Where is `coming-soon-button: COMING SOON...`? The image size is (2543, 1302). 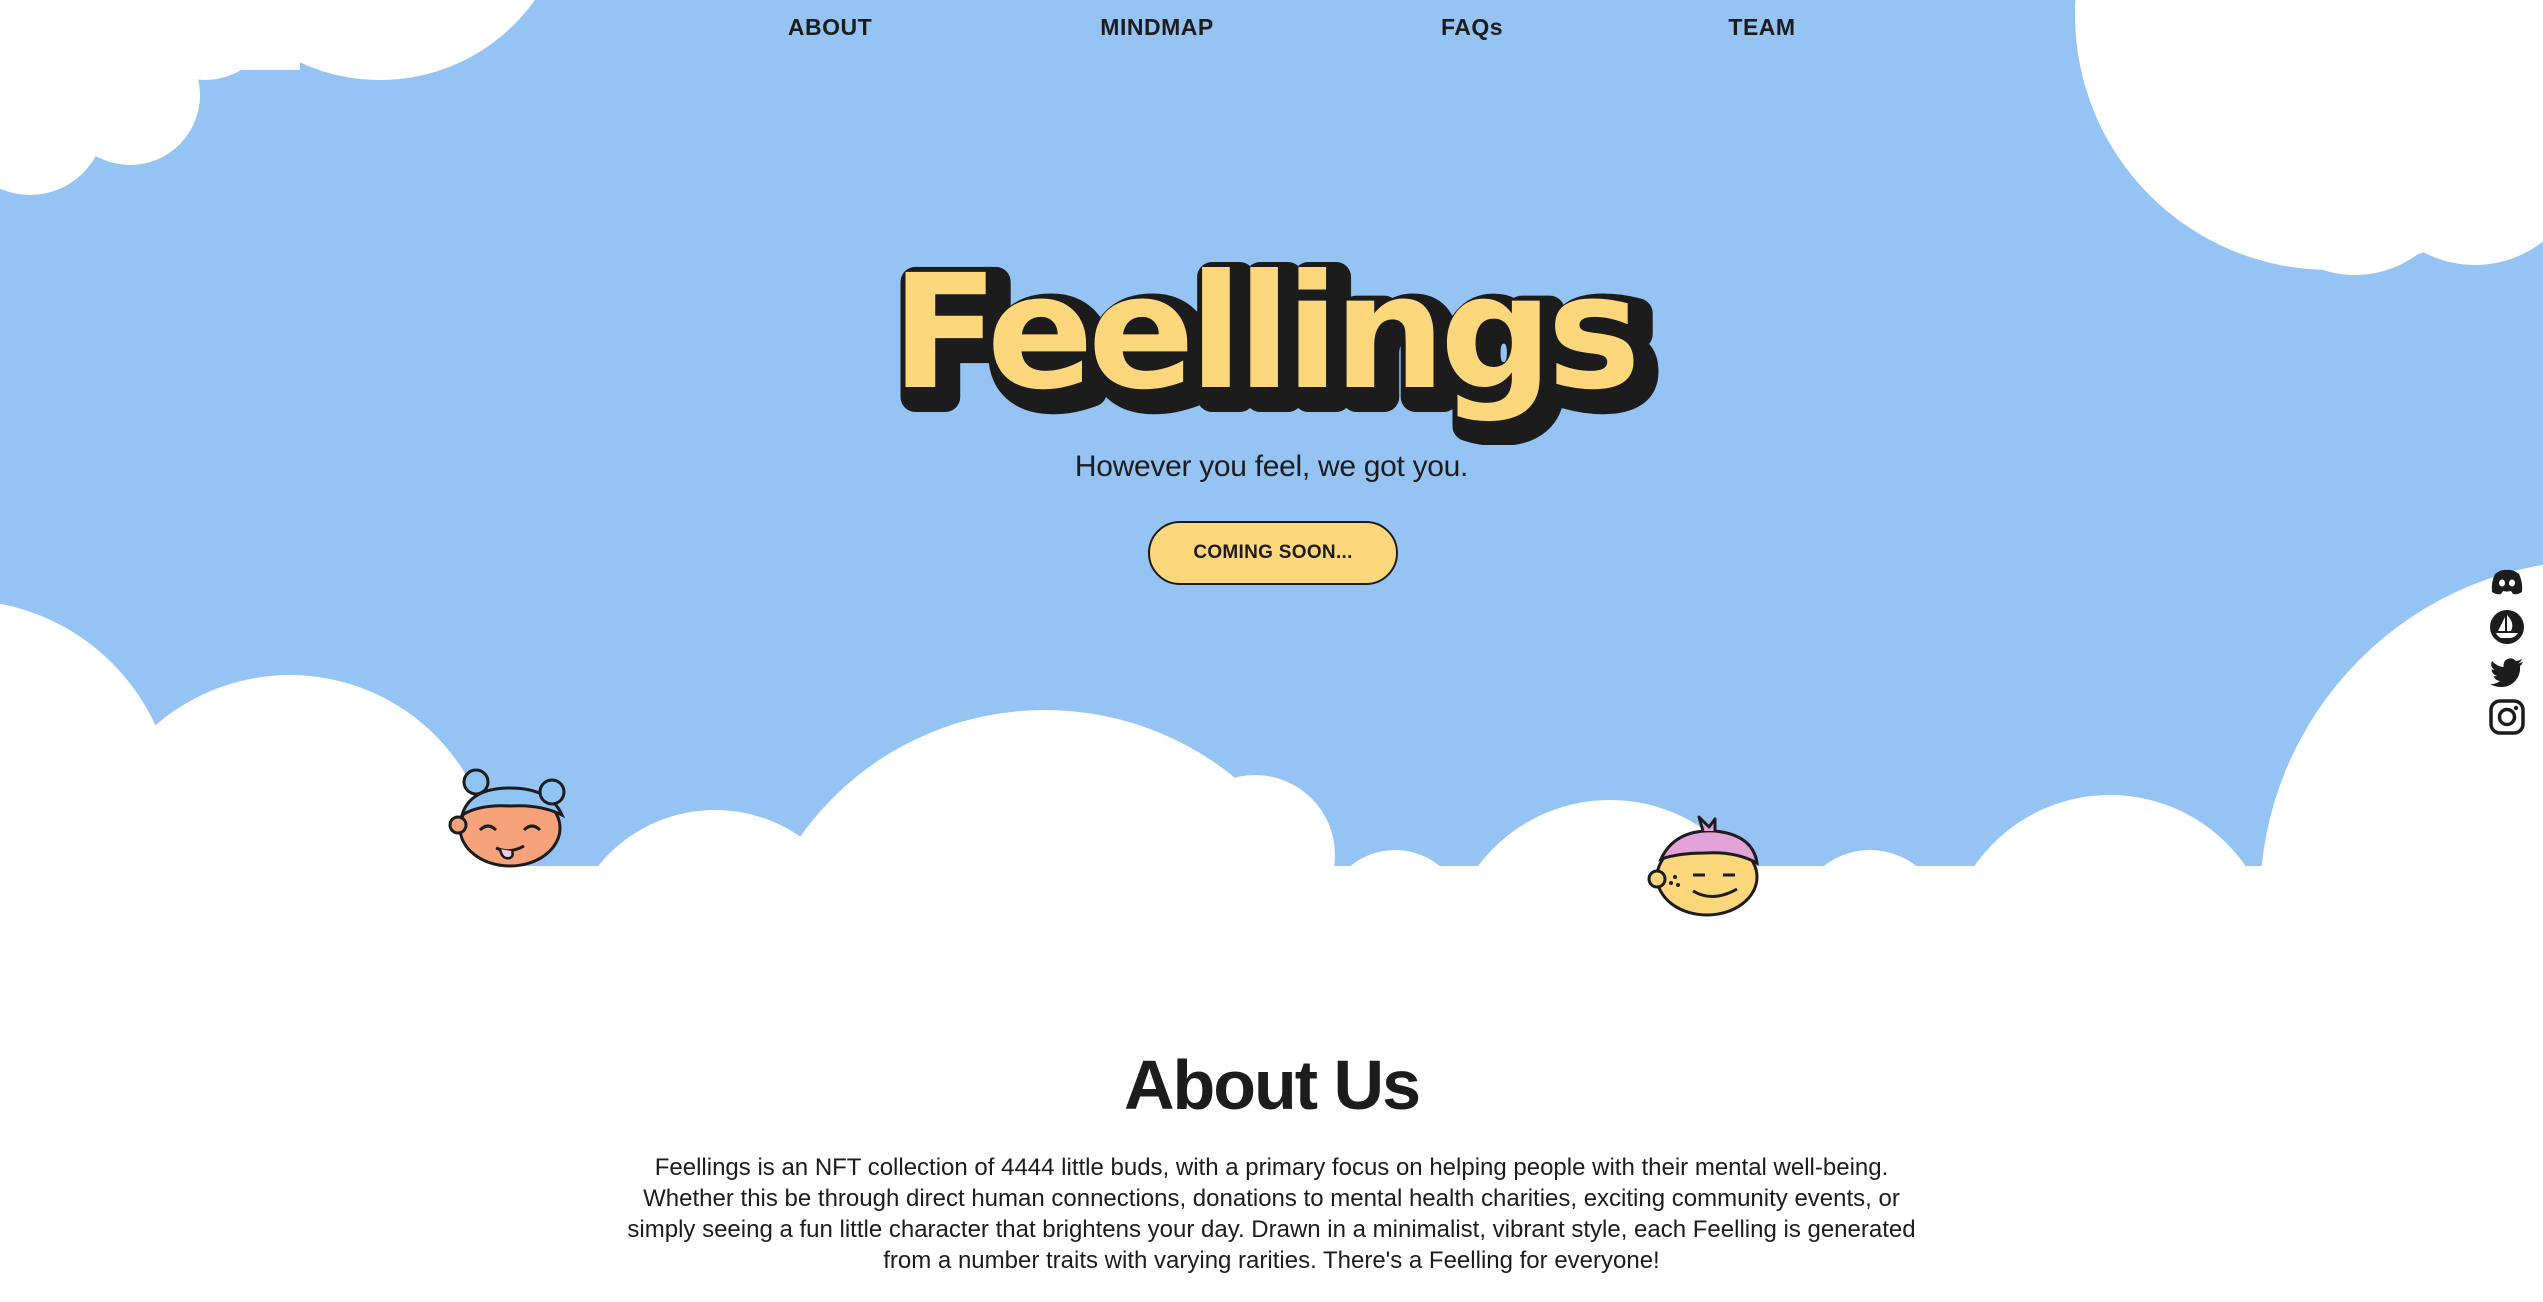 coming-soon-button: COMING SOON... is located at coordinates (1273, 553).